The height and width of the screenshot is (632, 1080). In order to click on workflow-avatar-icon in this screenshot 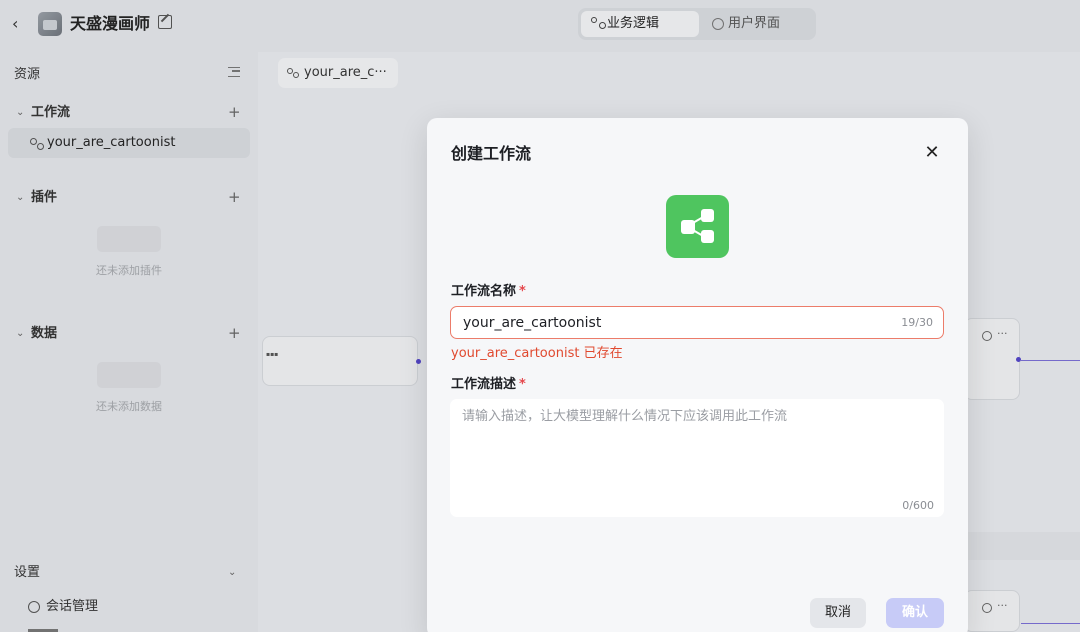, I will do `click(697, 226)`.